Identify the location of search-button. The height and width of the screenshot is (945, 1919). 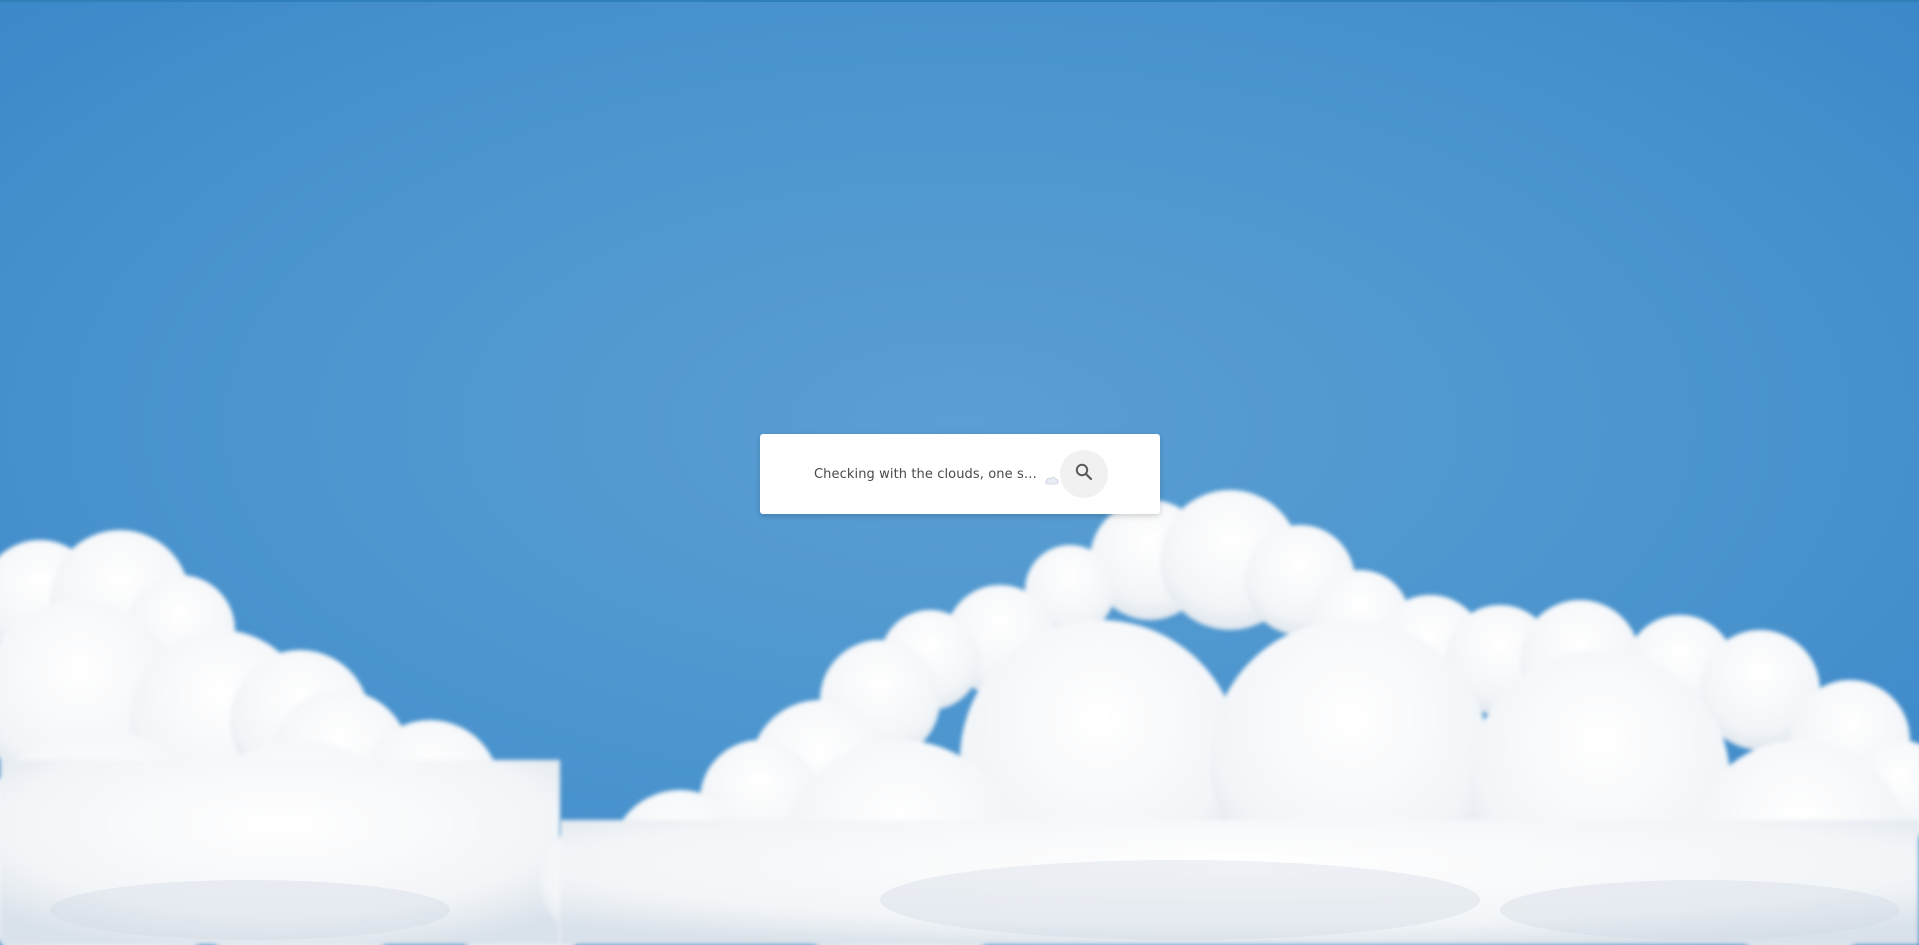
(1084, 474).